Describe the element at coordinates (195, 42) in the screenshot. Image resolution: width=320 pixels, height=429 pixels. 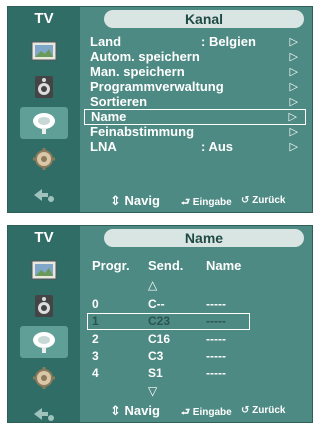
I see `menu-item-land: Land : Belgien ▷` at that location.